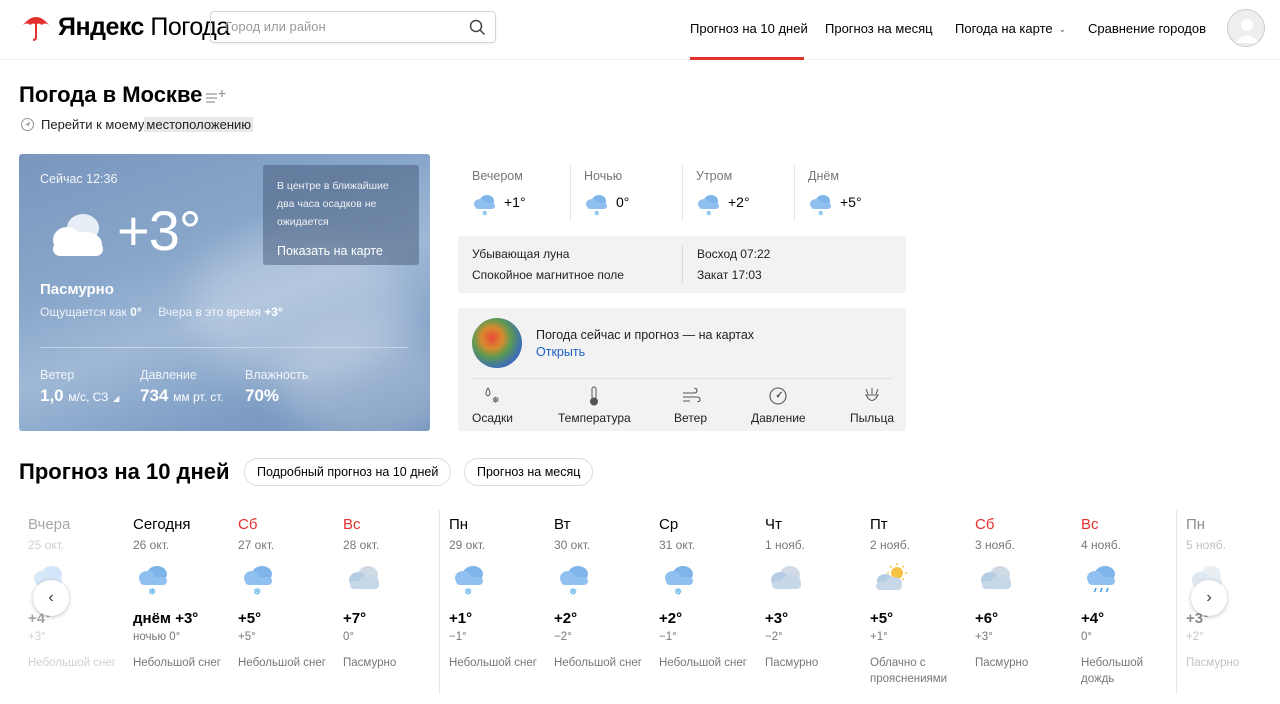 The width and height of the screenshot is (1280, 704). Describe the element at coordinates (560, 352) in the screenshot. I see `maps-open-link: Открыть` at that location.